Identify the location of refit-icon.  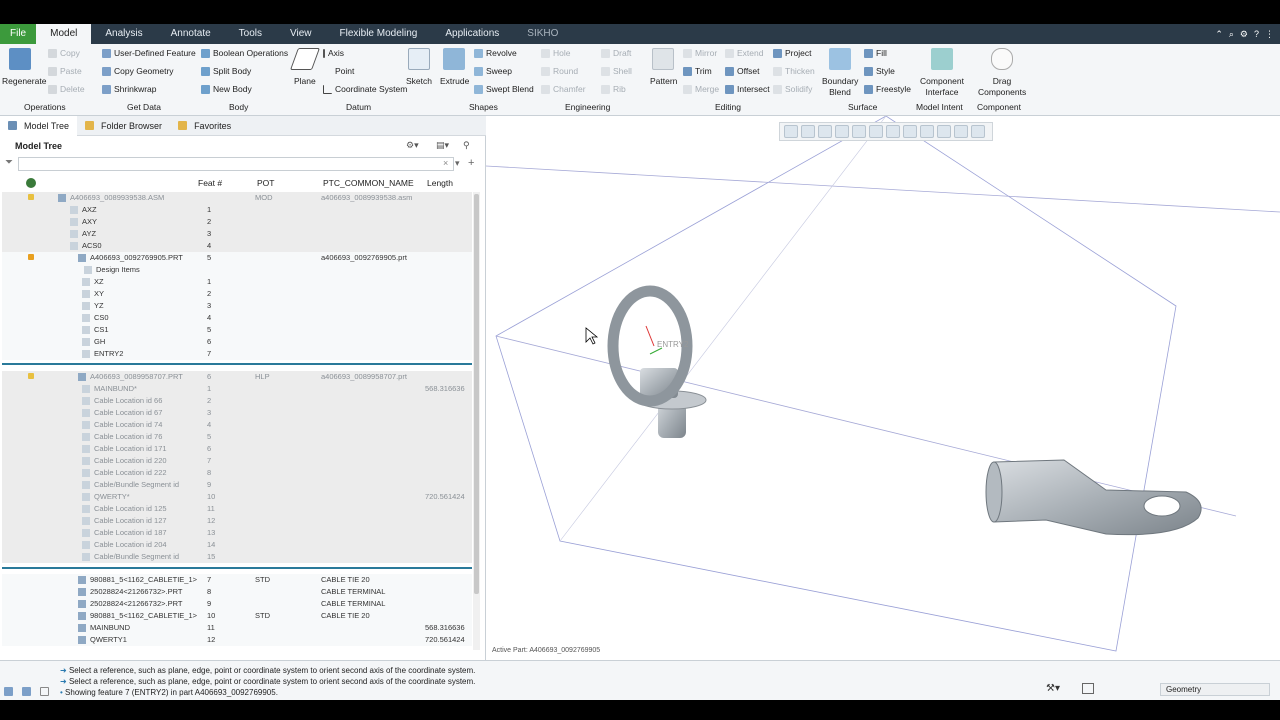
(791, 131).